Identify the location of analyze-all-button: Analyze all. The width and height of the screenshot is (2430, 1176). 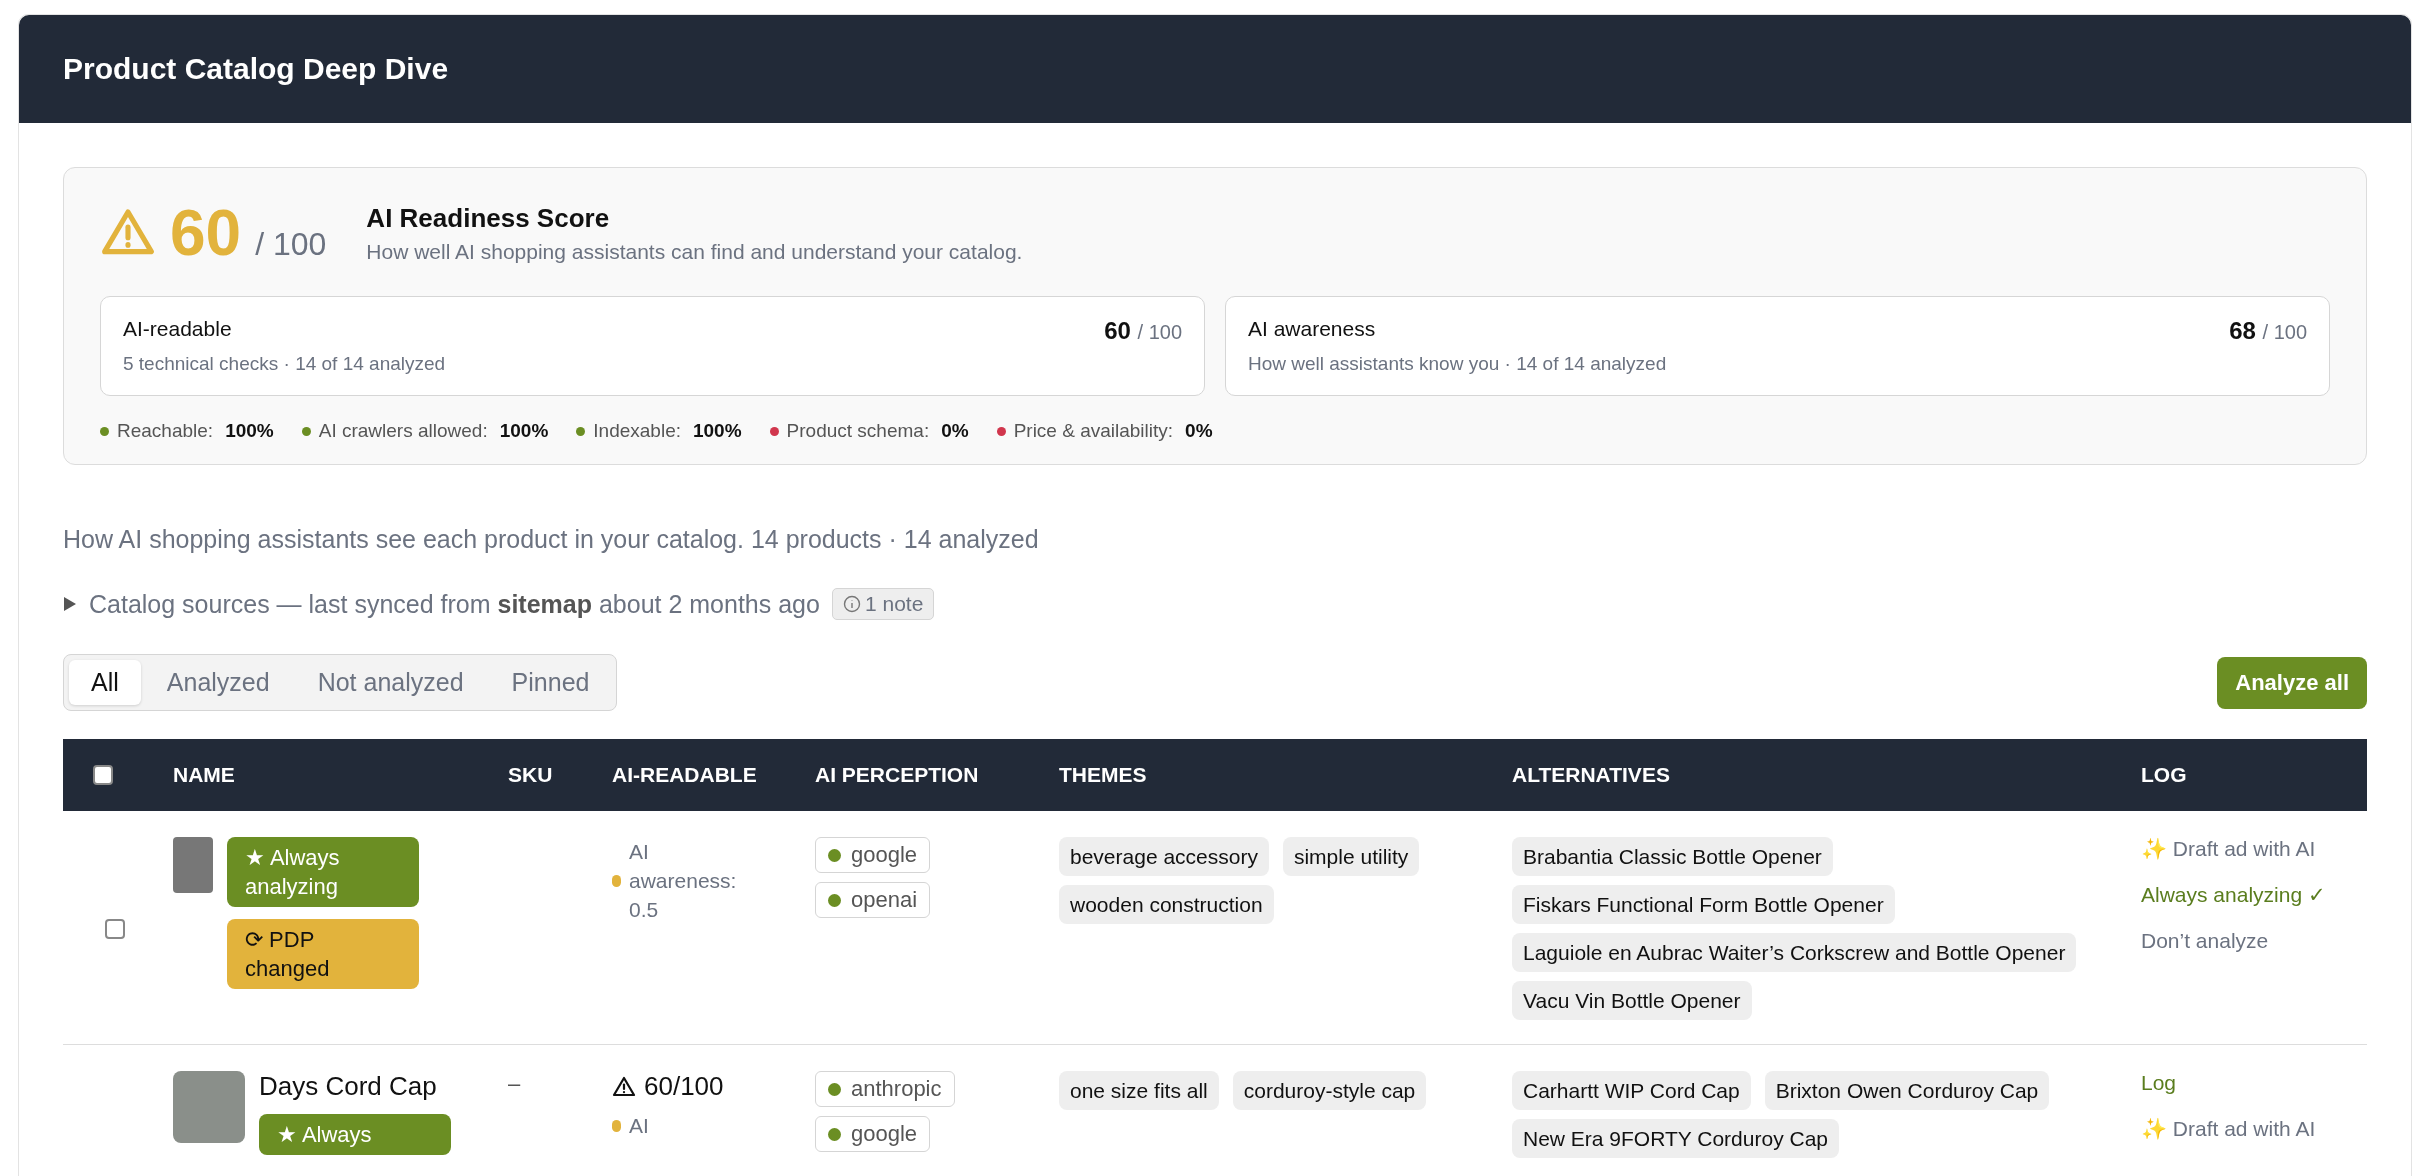
(2292, 682).